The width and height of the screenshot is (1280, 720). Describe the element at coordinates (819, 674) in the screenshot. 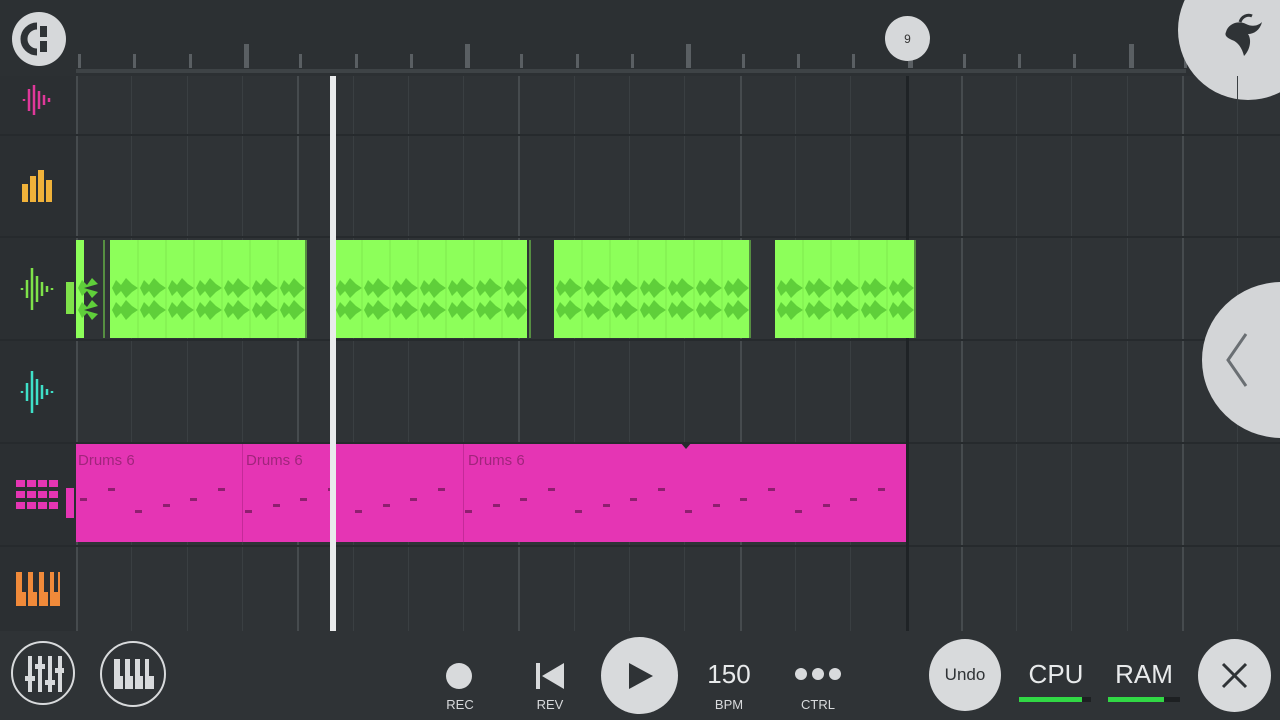

I see `more-dots-icon` at that location.